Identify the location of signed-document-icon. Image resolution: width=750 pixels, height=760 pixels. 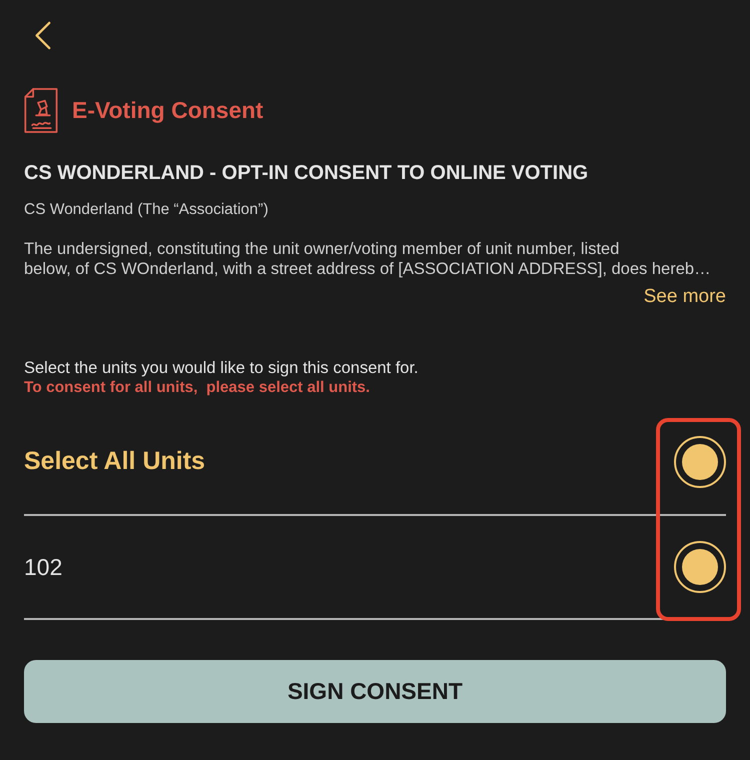
(41, 110).